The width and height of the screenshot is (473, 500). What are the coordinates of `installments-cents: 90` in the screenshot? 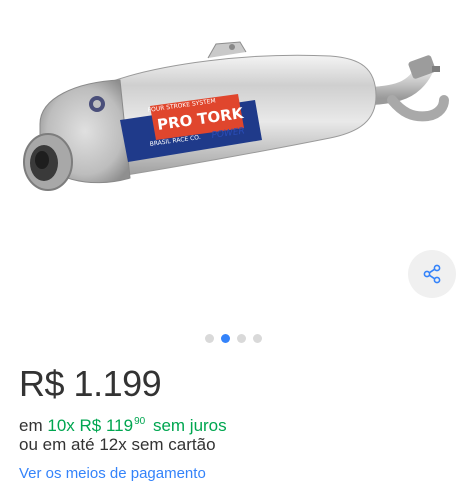 It's located at (140, 421).